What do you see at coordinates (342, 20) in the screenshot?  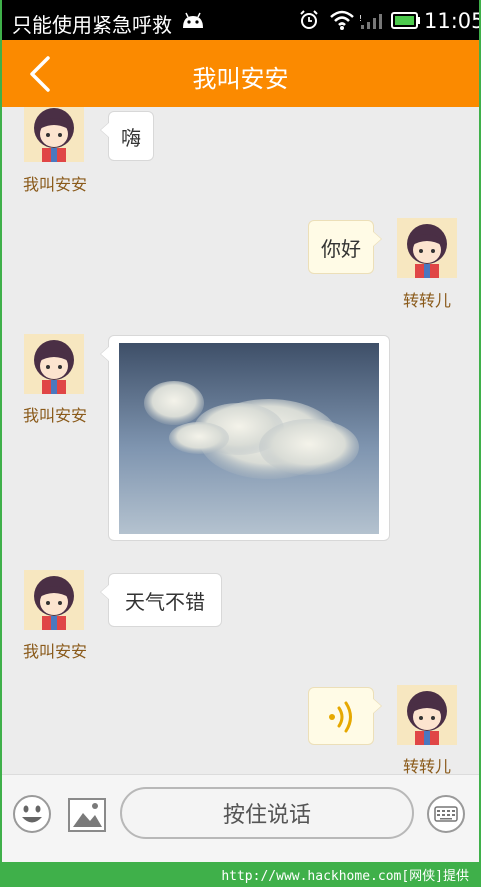 I see `wifi-icon` at bounding box center [342, 20].